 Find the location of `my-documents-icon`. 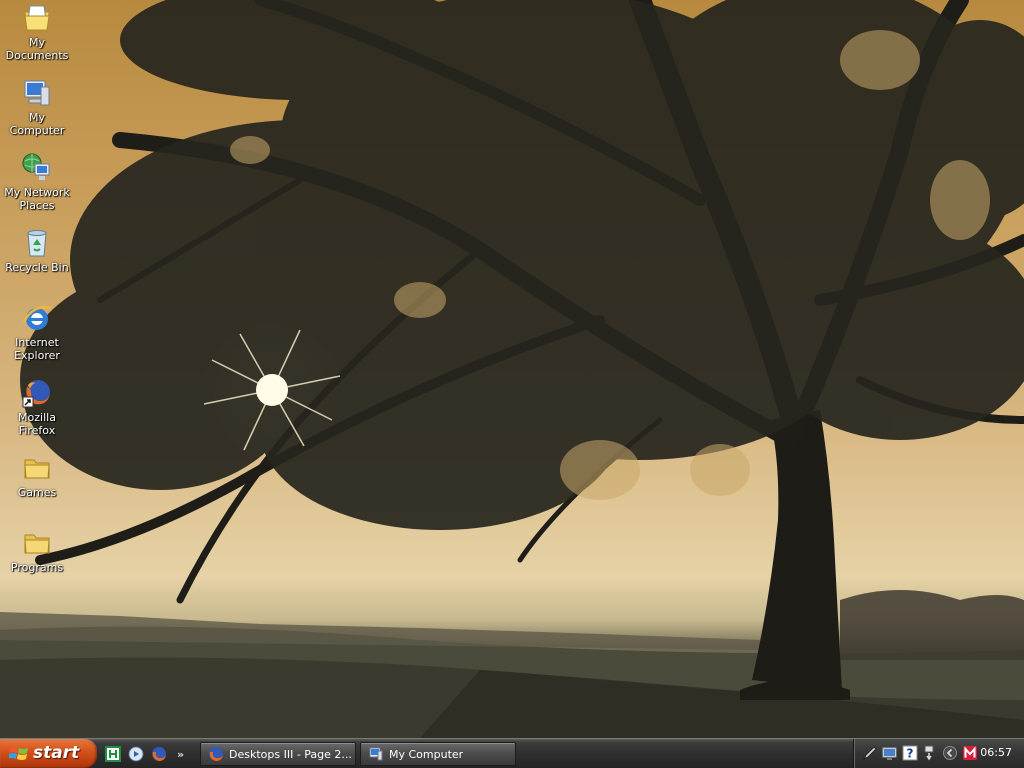

my-documents-icon is located at coordinates (37, 18).